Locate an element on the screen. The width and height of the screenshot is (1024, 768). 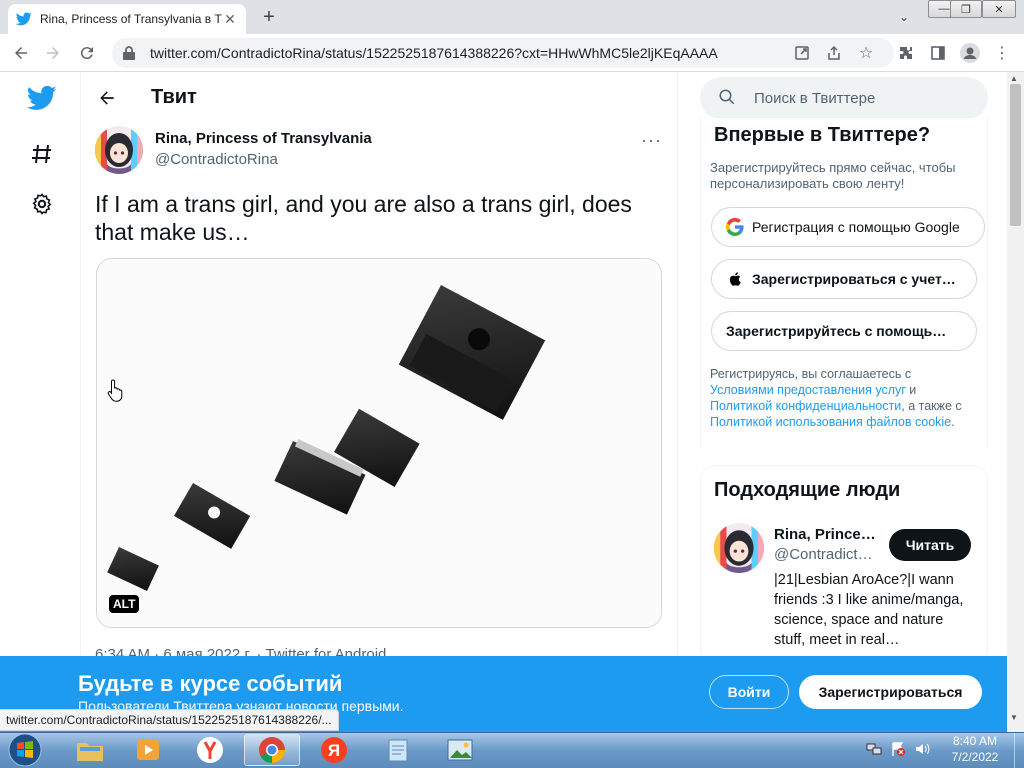
alt-text-badge: ALT is located at coordinates (124, 604).